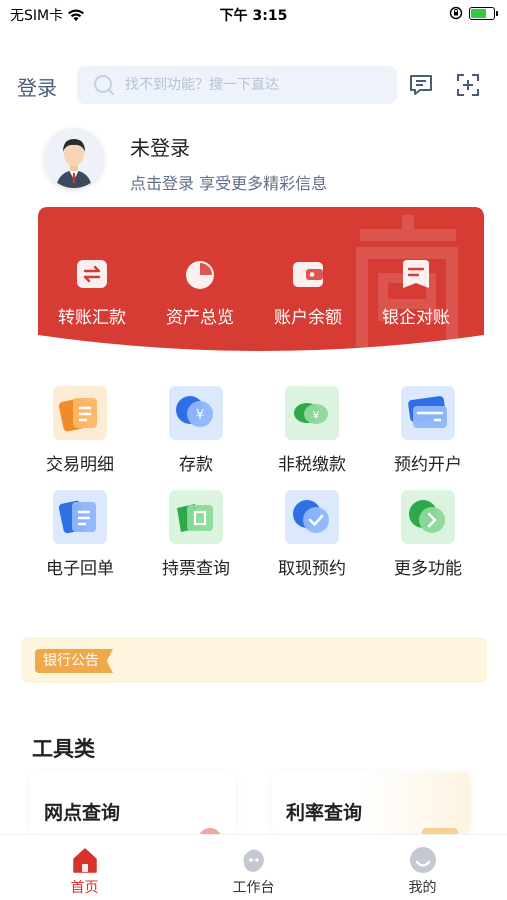 The image size is (507, 900). What do you see at coordinates (84, 888) in the screenshot?
I see `tab-label: 首页` at bounding box center [84, 888].